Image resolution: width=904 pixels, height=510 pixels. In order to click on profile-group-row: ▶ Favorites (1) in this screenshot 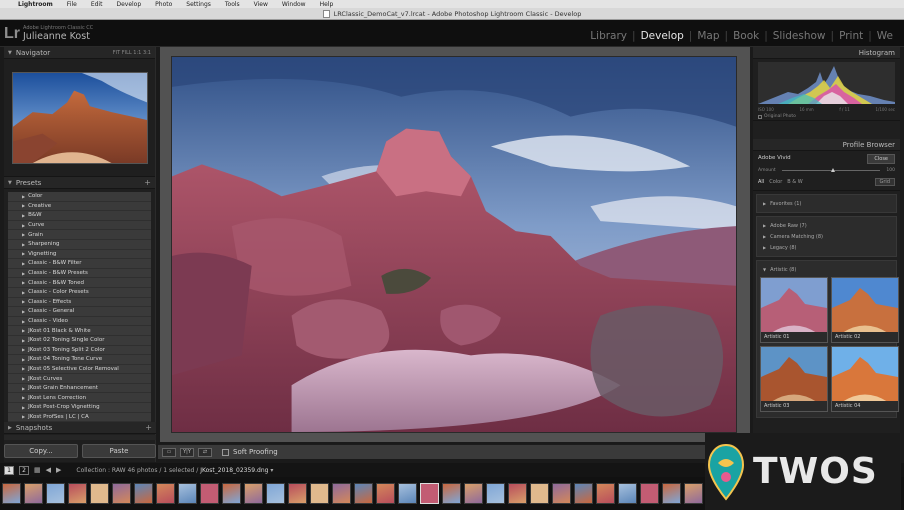, I will do `click(826, 203)`.